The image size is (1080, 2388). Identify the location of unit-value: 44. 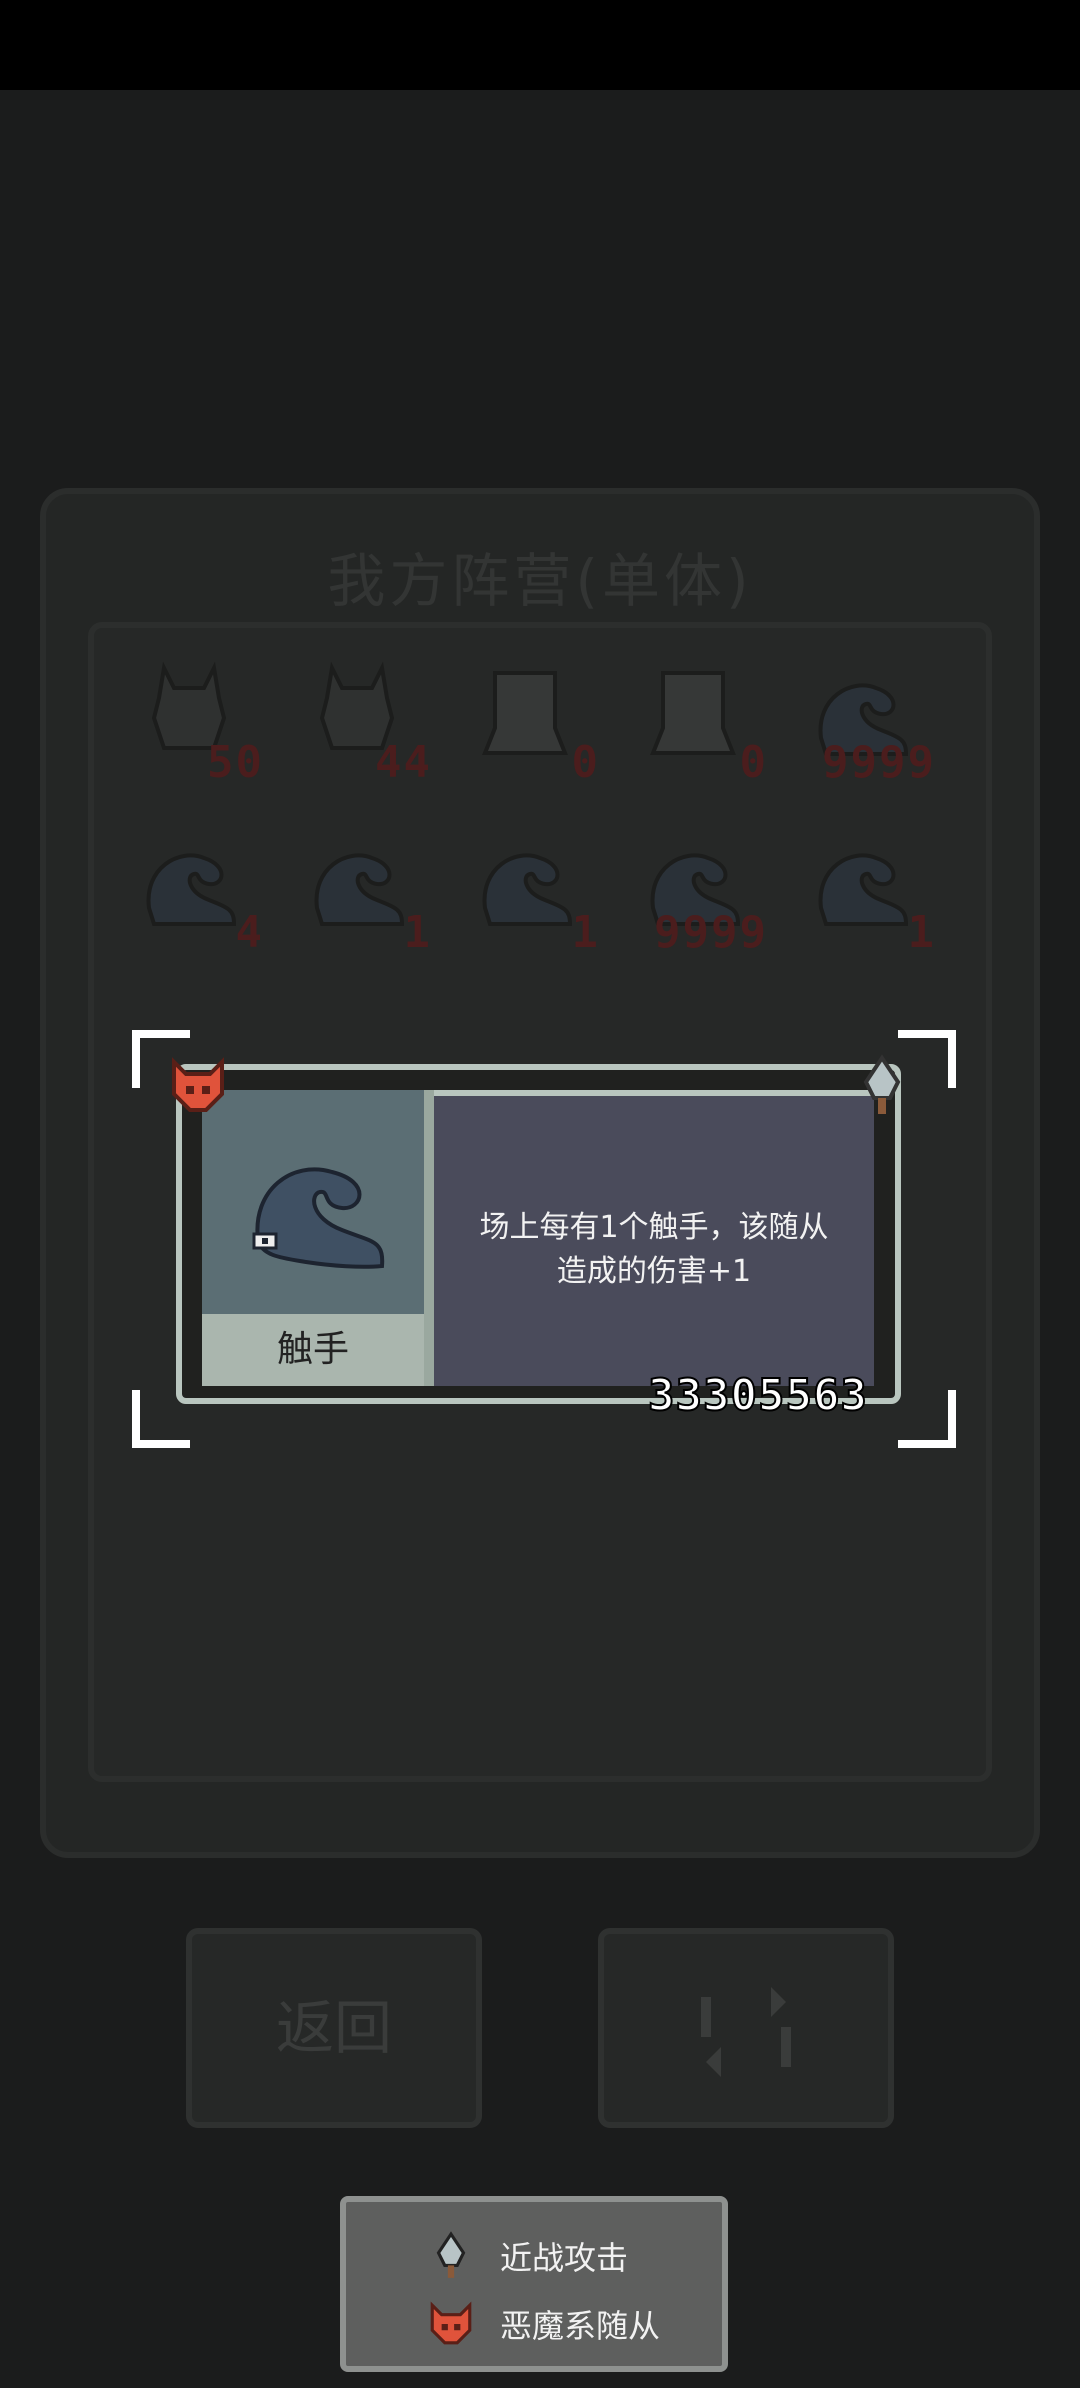
(403, 762).